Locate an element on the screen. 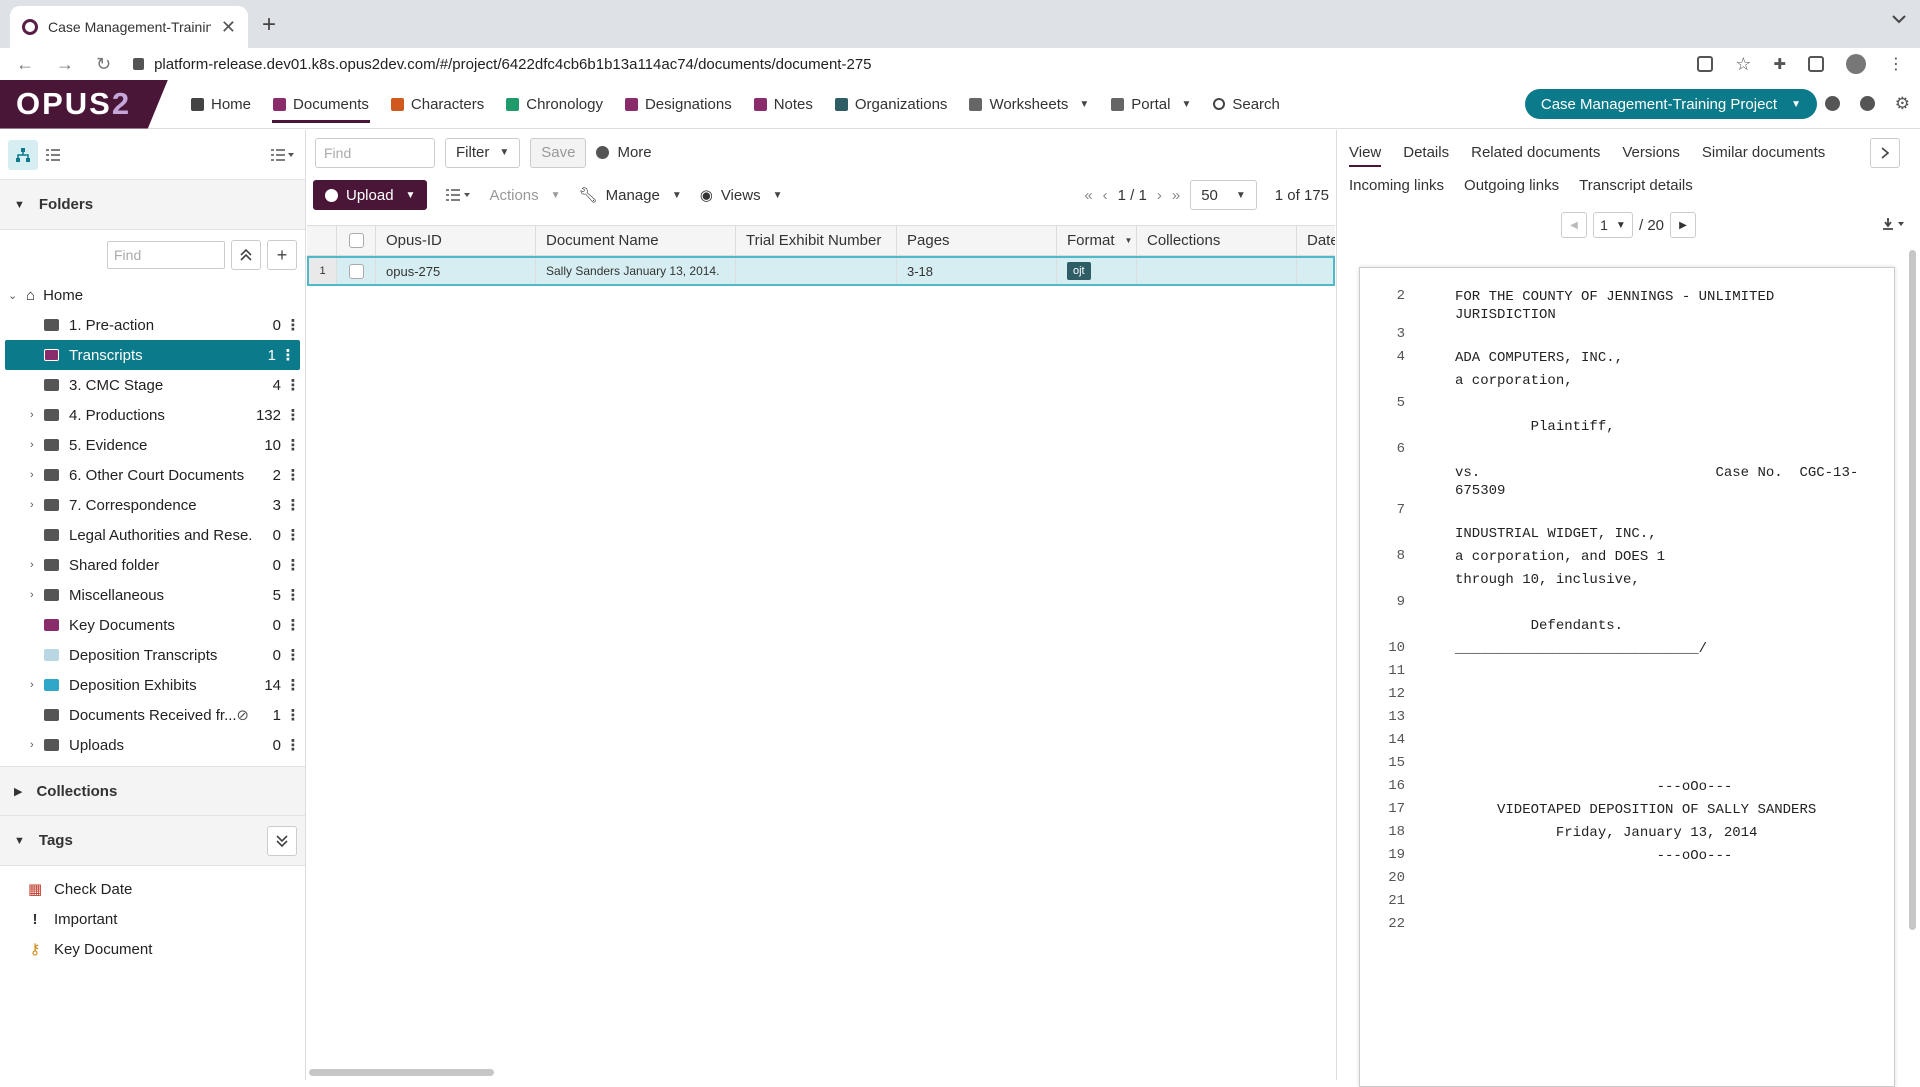 The image size is (1920, 1087). last-page-icon: » is located at coordinates (1176, 195).